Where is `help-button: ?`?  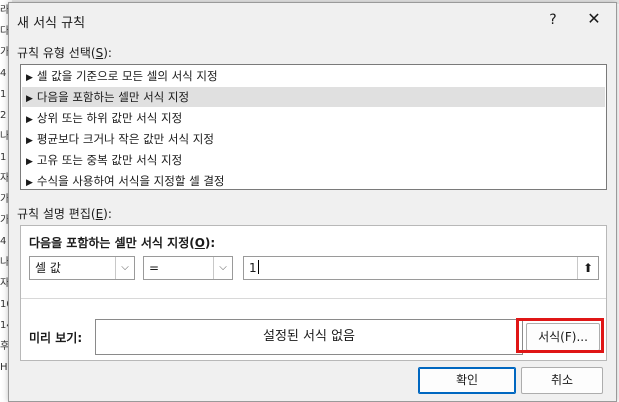 help-button: ? is located at coordinates (553, 20).